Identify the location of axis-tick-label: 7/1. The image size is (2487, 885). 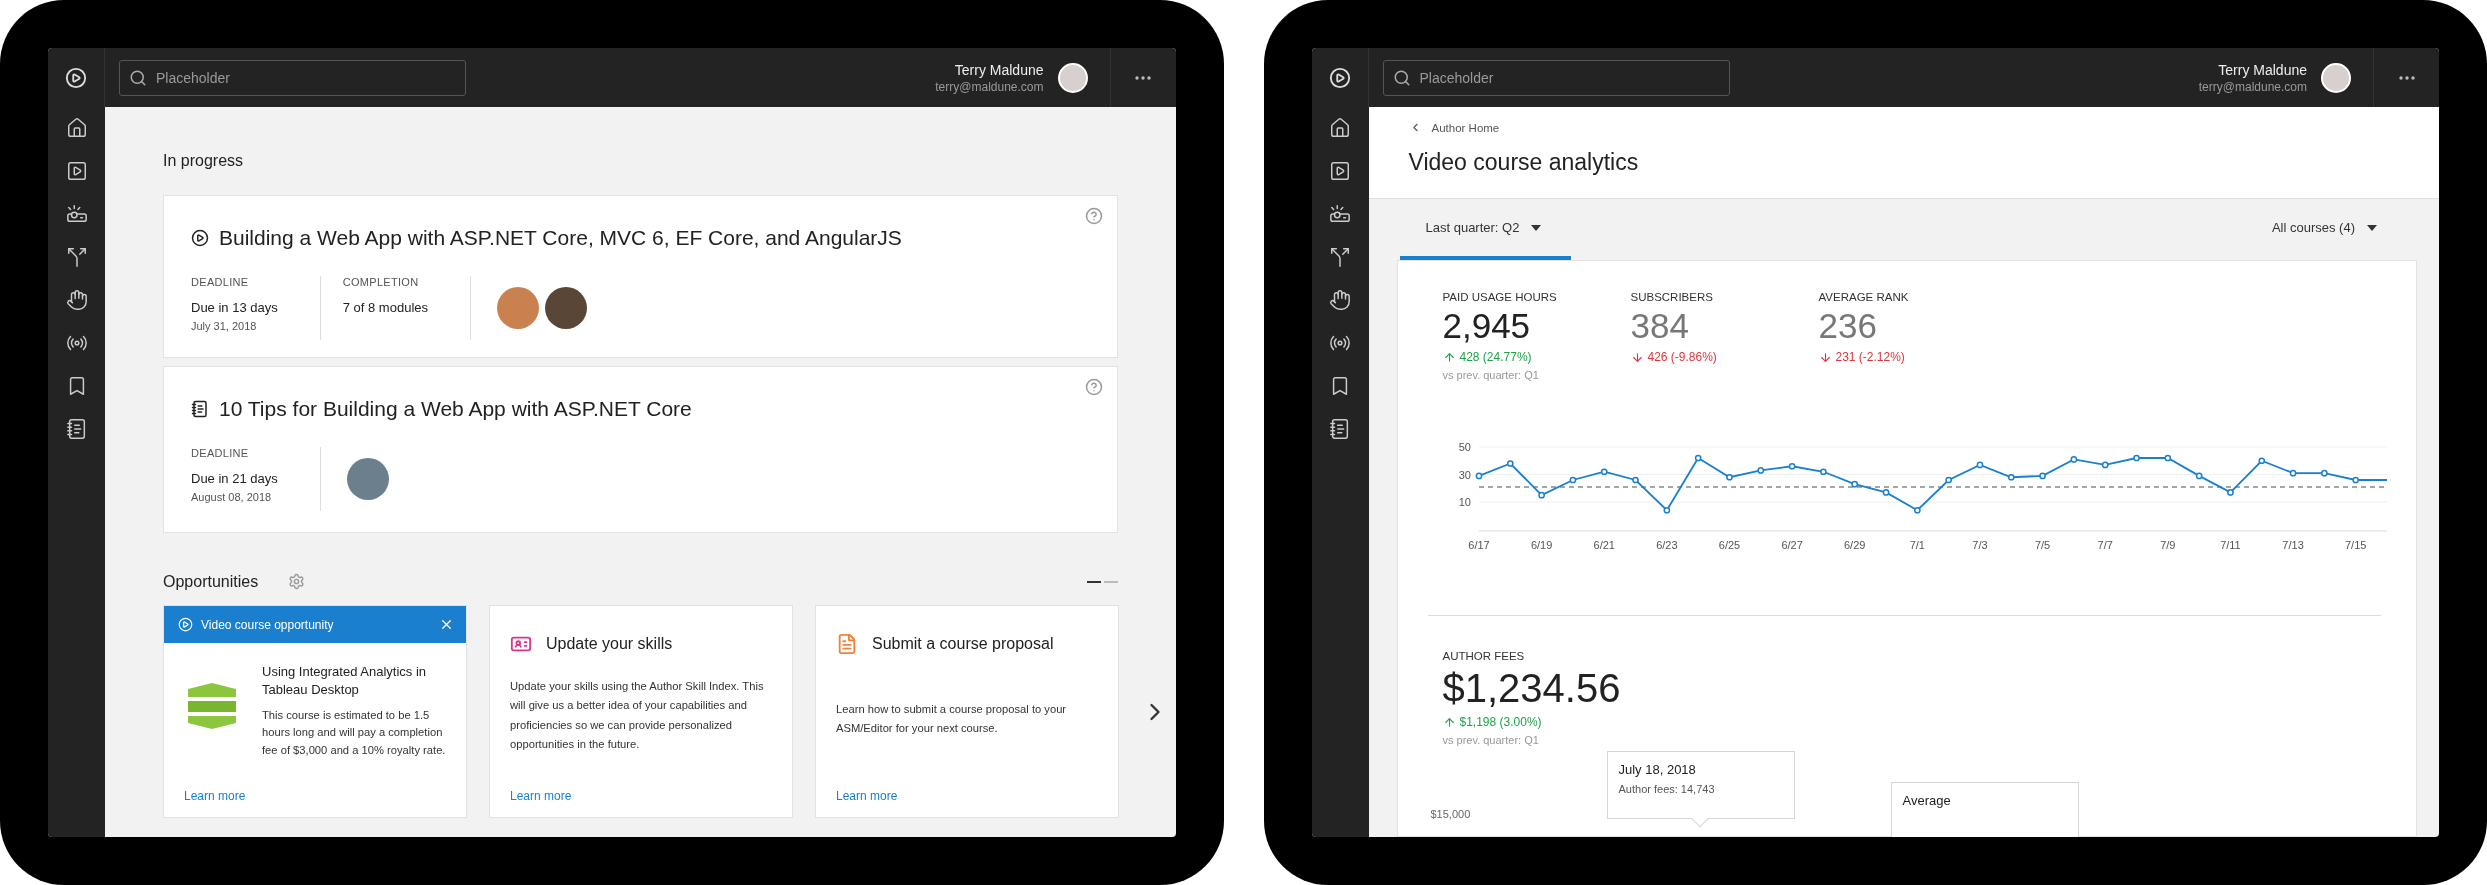
(1917, 544).